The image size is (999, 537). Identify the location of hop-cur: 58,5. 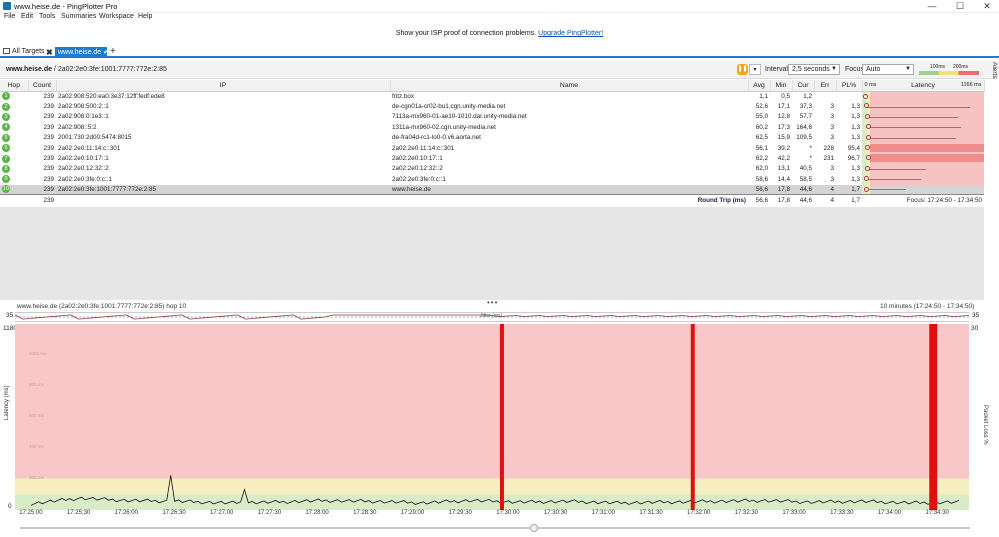
(805, 179).